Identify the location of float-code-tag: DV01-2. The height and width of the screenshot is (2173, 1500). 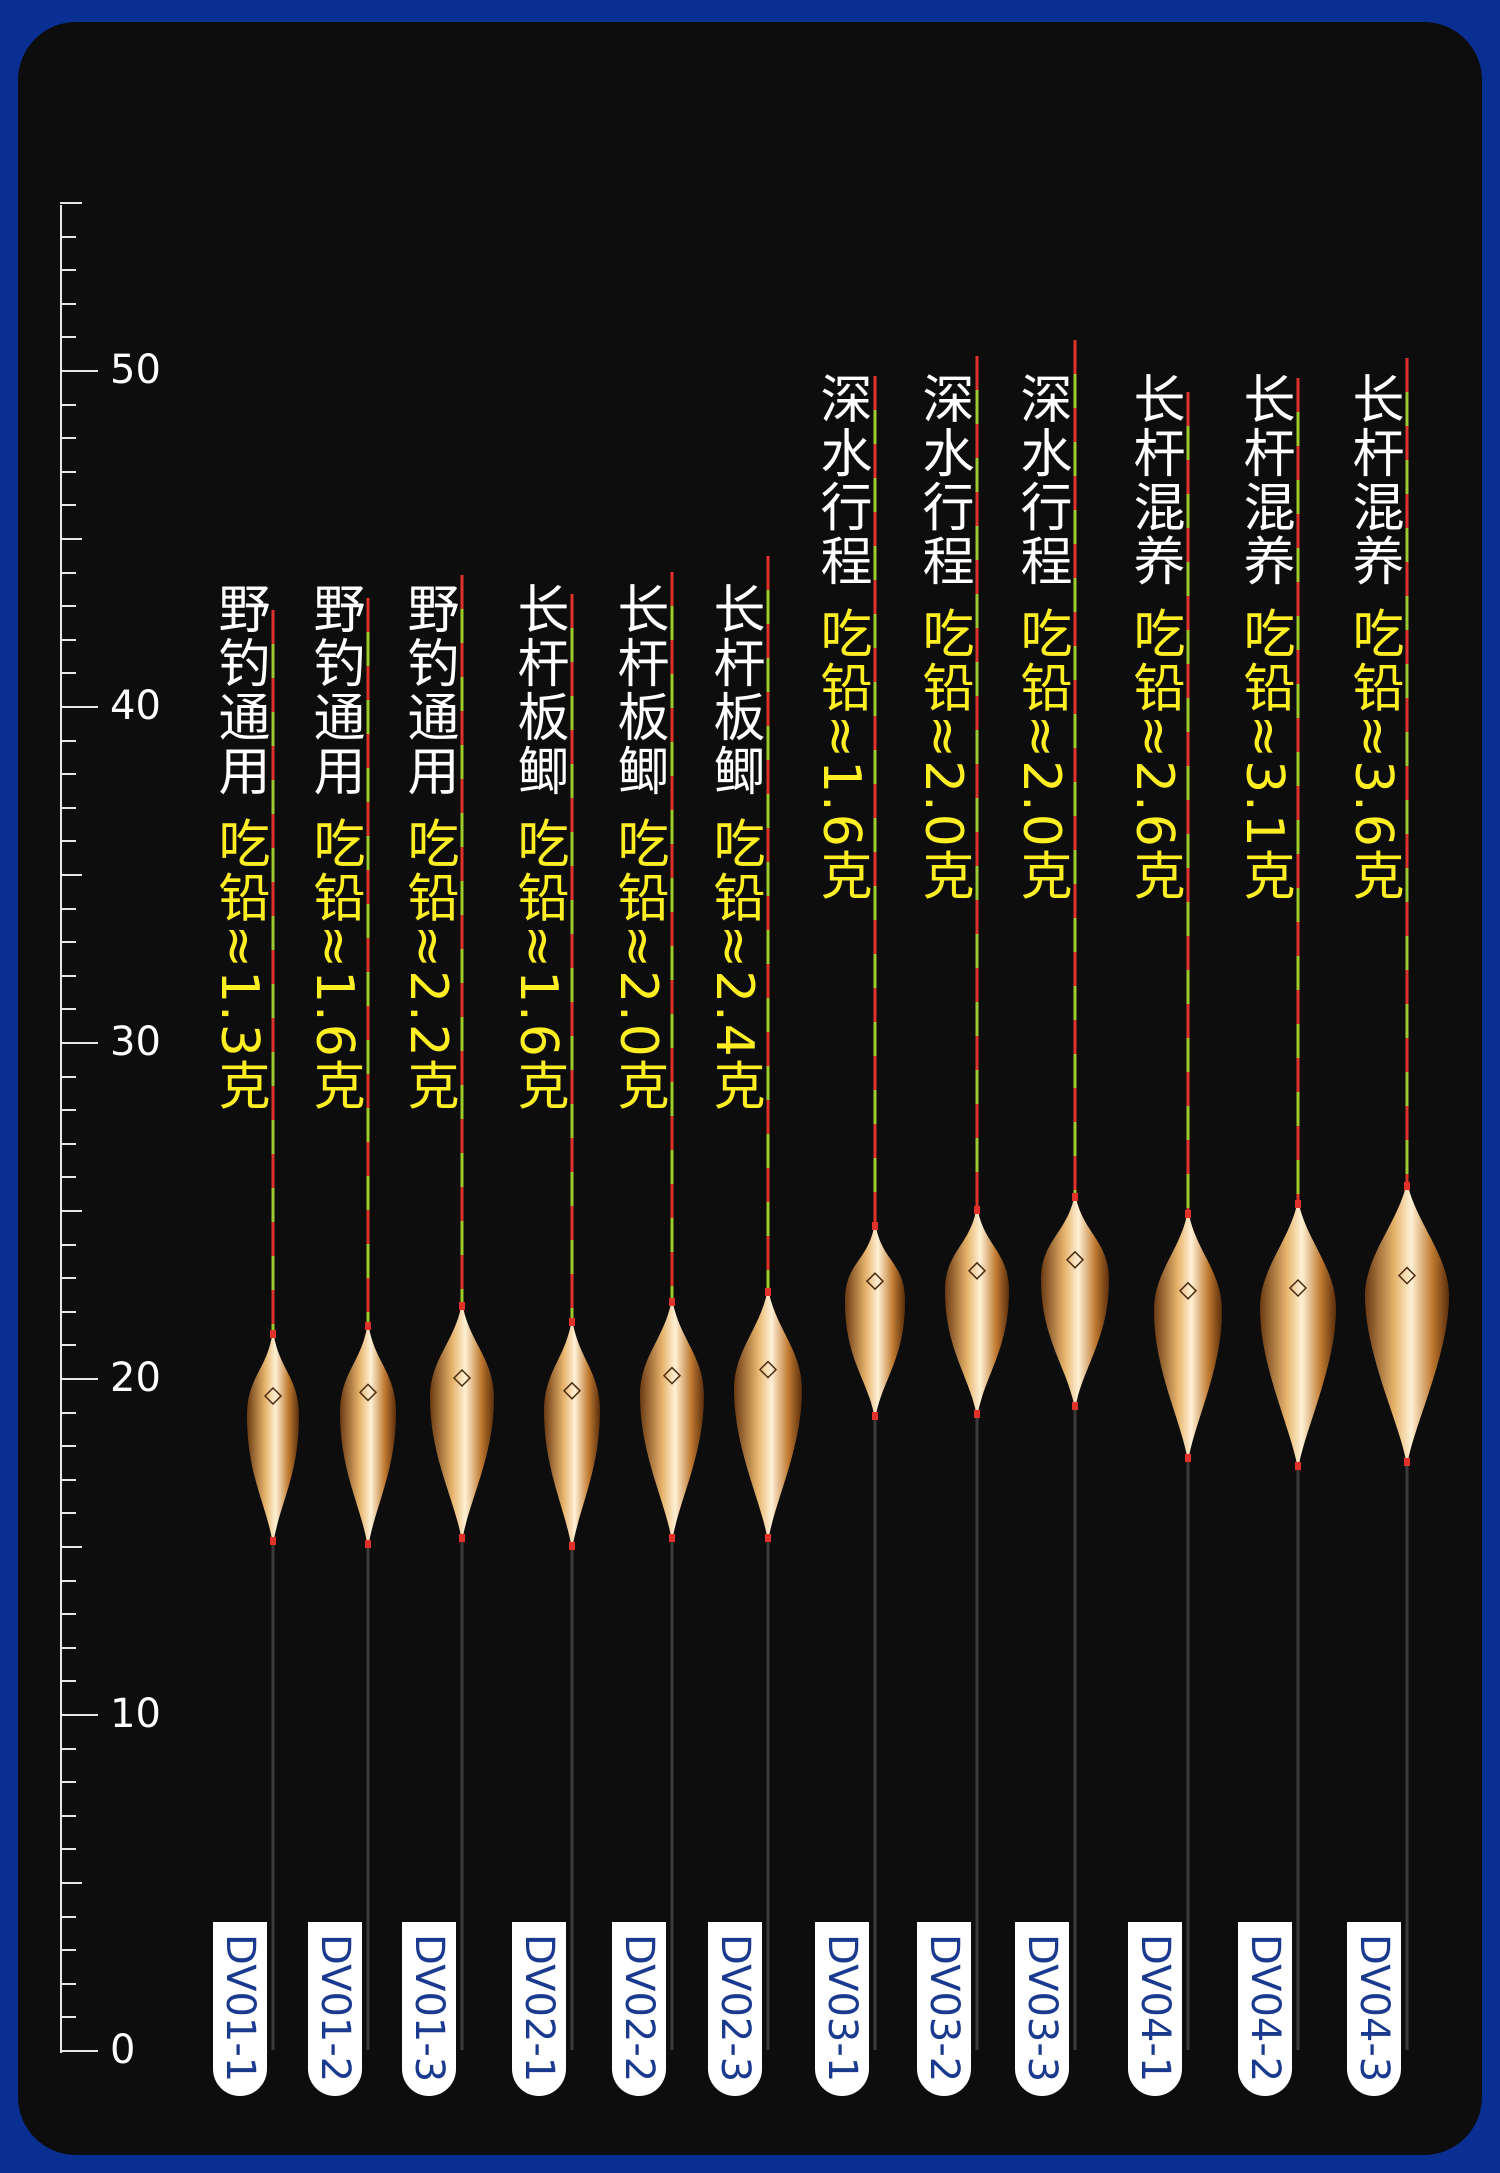
(335, 2009).